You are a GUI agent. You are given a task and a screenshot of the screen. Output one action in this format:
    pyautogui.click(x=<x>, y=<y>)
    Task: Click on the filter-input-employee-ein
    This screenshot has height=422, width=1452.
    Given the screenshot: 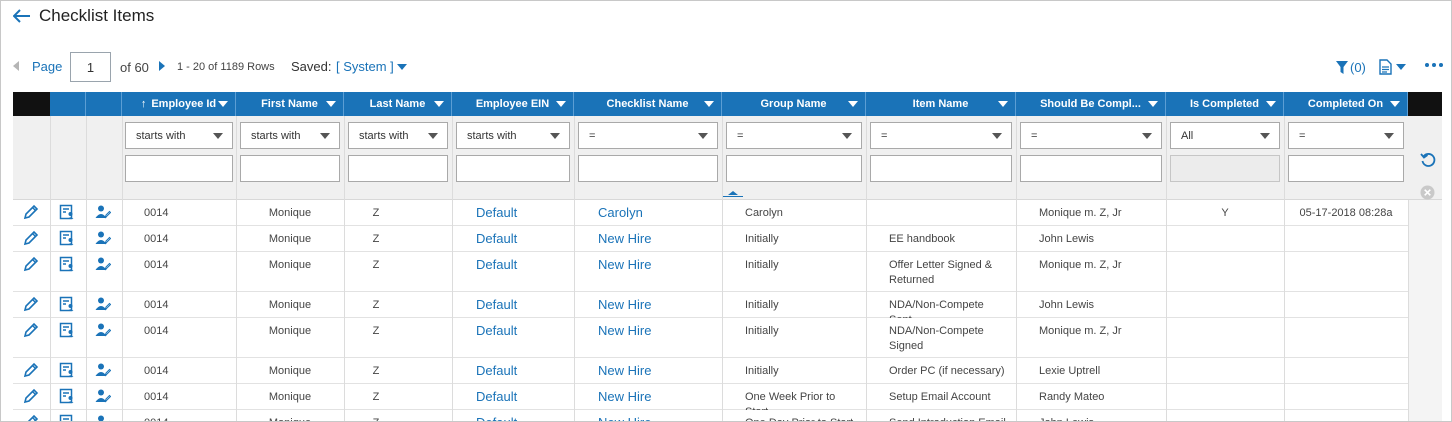 What is the action you would take?
    pyautogui.click(x=513, y=168)
    